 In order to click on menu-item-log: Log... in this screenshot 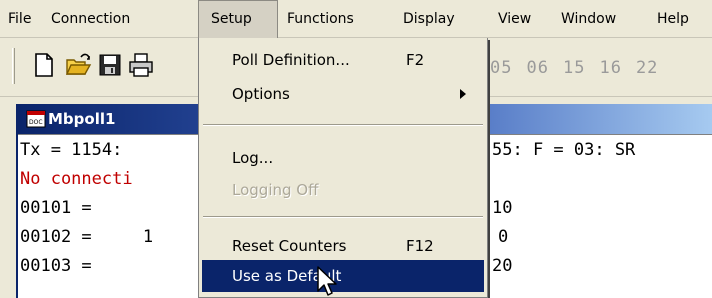, I will do `click(343, 158)`.